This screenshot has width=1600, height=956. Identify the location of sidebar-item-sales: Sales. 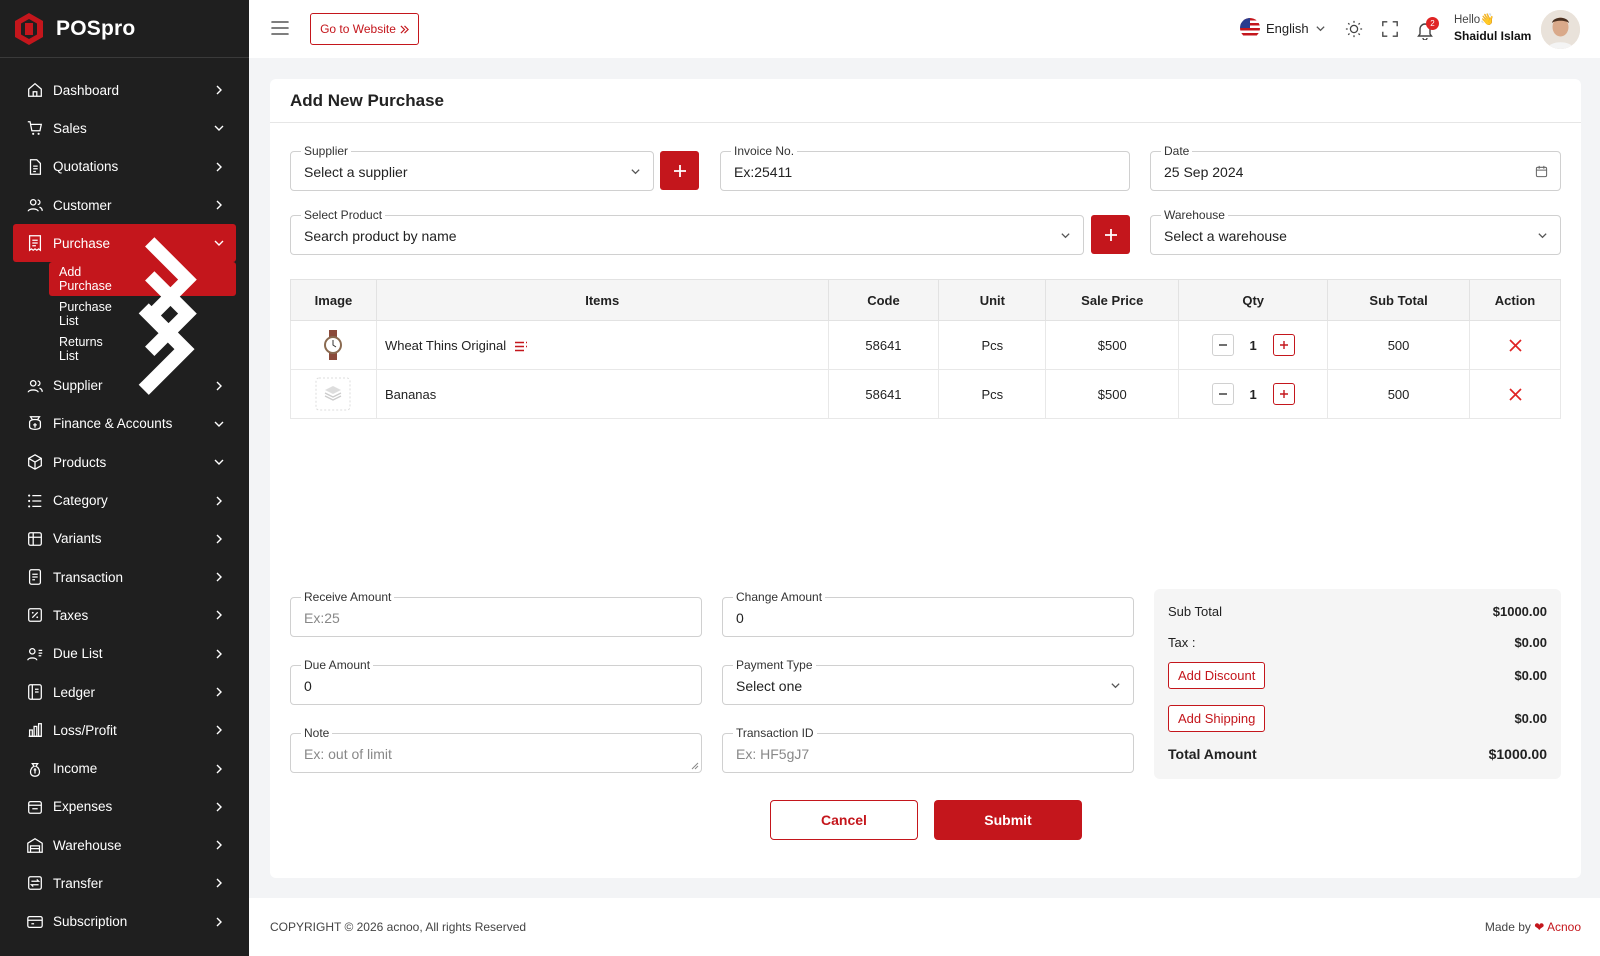
(124, 128).